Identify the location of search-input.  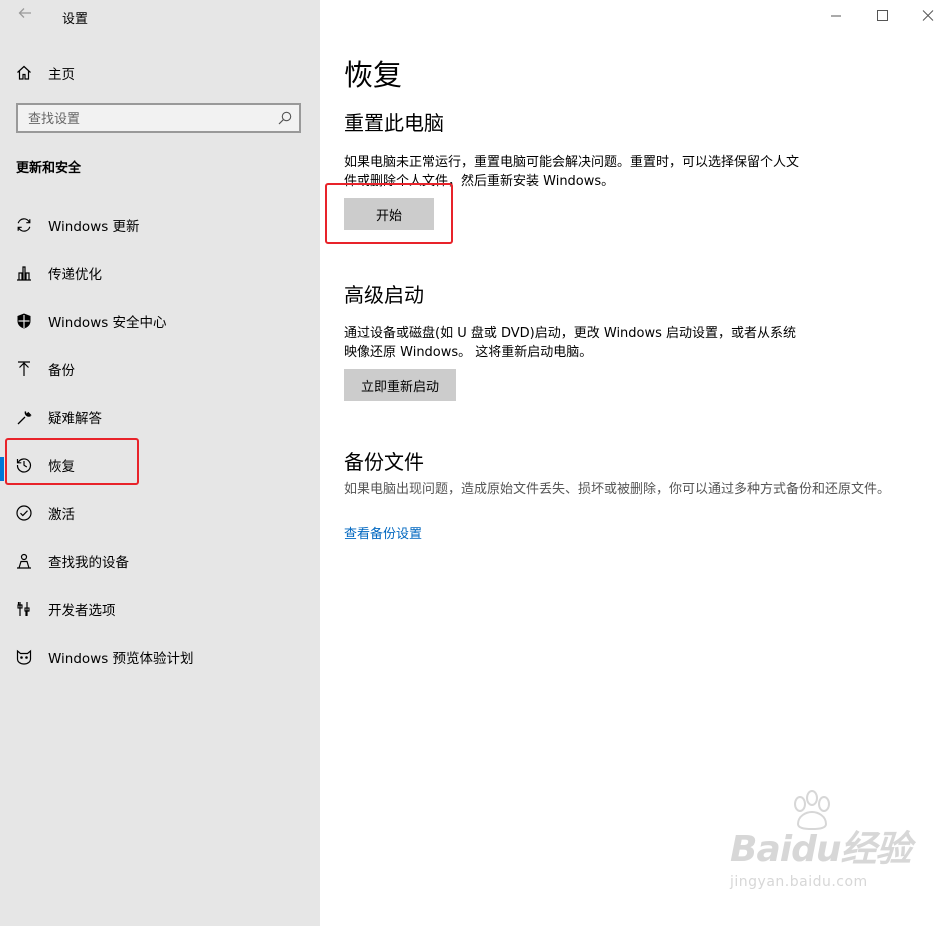
(149, 119).